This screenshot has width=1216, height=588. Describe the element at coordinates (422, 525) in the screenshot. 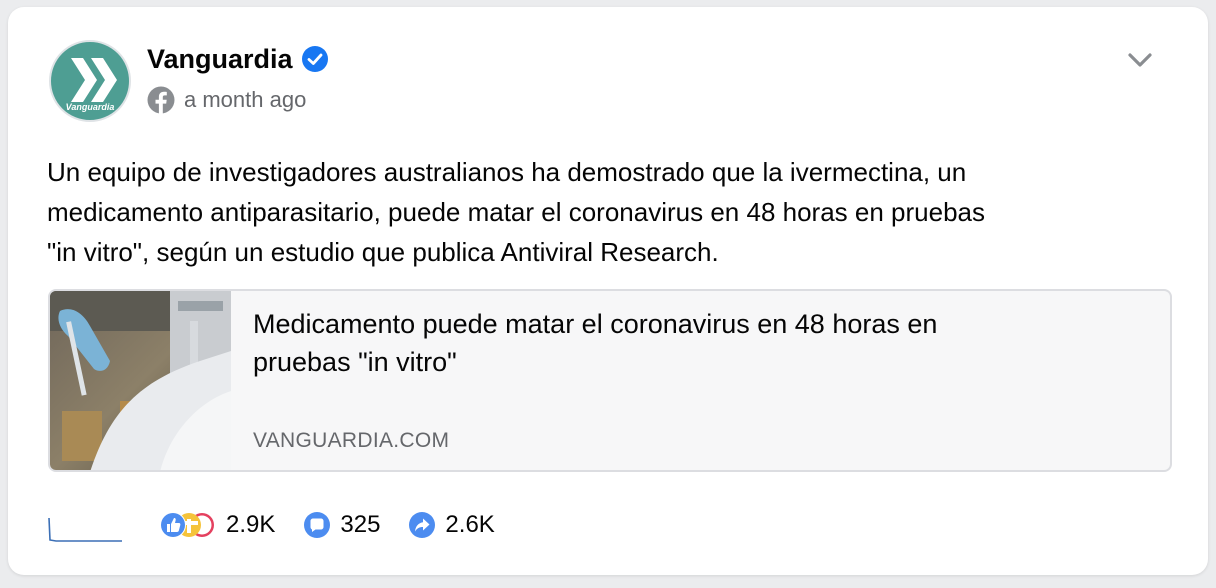

I see `share-icon` at that location.